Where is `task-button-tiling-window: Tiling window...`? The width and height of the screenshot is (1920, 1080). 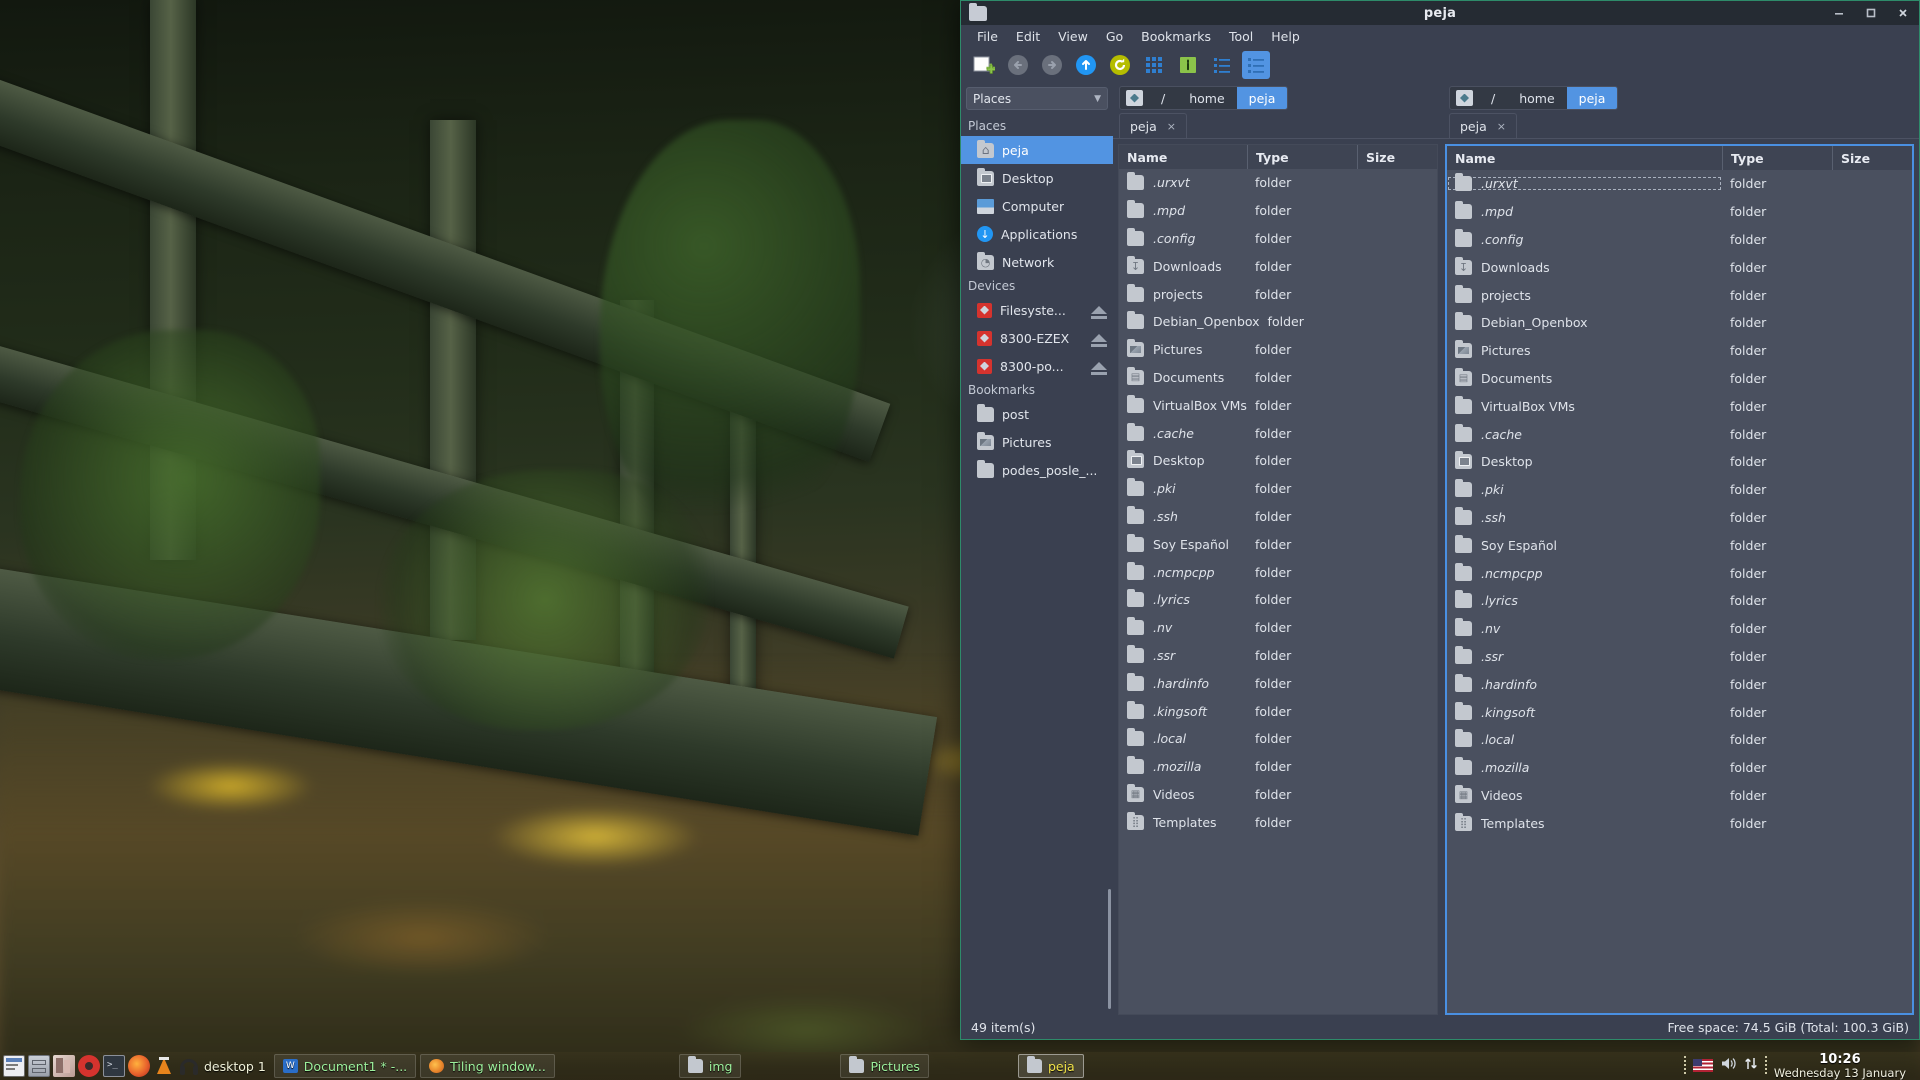
task-button-tiling-window: Tiling window... is located at coordinates (487, 1066).